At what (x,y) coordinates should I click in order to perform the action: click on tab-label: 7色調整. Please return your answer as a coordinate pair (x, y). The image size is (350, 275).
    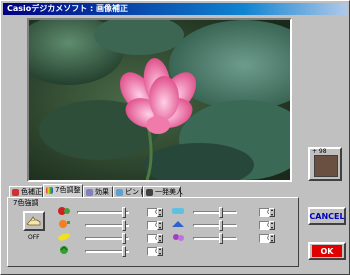
    Looking at the image, I should click on (68, 190).